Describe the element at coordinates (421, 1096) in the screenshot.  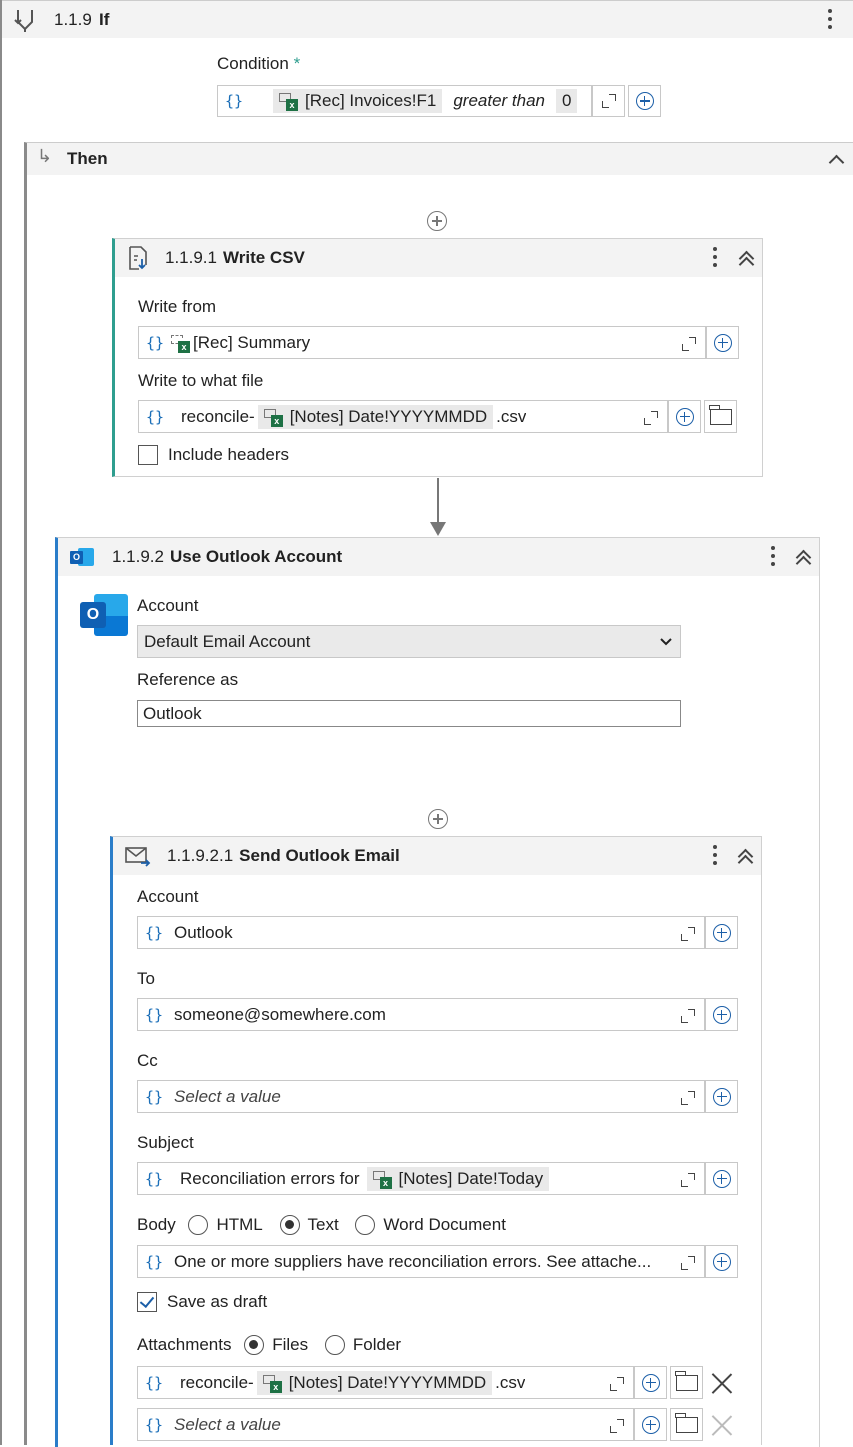
I see `email-cc-field: {} Select a value` at that location.